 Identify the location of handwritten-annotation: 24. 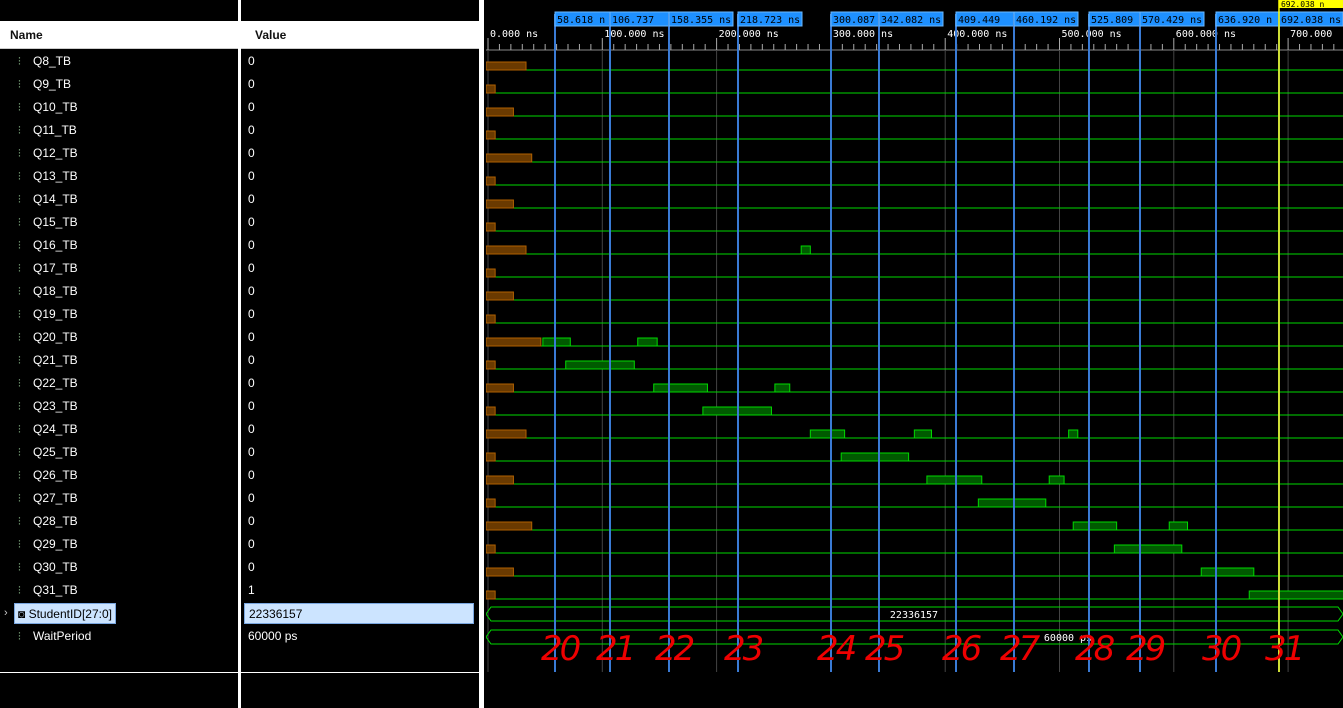
(836, 649).